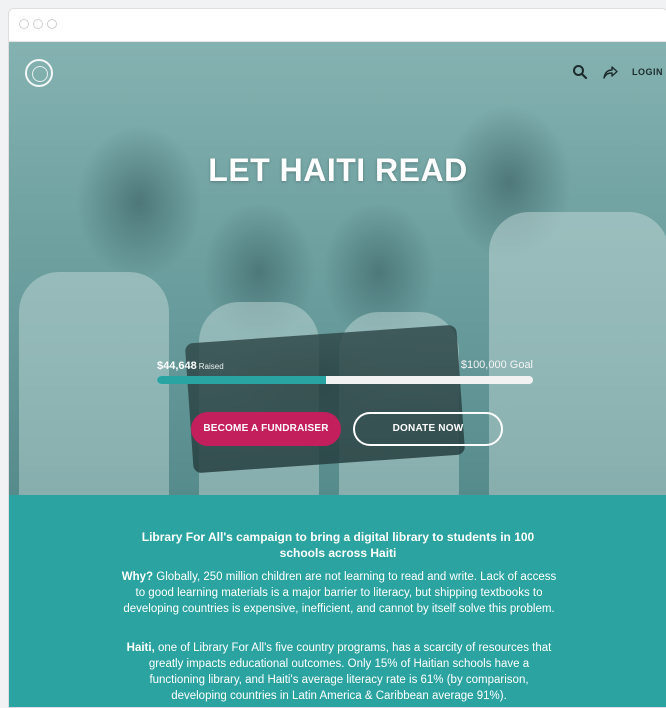 Image resolution: width=666 pixels, height=708 pixels. I want to click on login-link: LOGIN, so click(647, 72).